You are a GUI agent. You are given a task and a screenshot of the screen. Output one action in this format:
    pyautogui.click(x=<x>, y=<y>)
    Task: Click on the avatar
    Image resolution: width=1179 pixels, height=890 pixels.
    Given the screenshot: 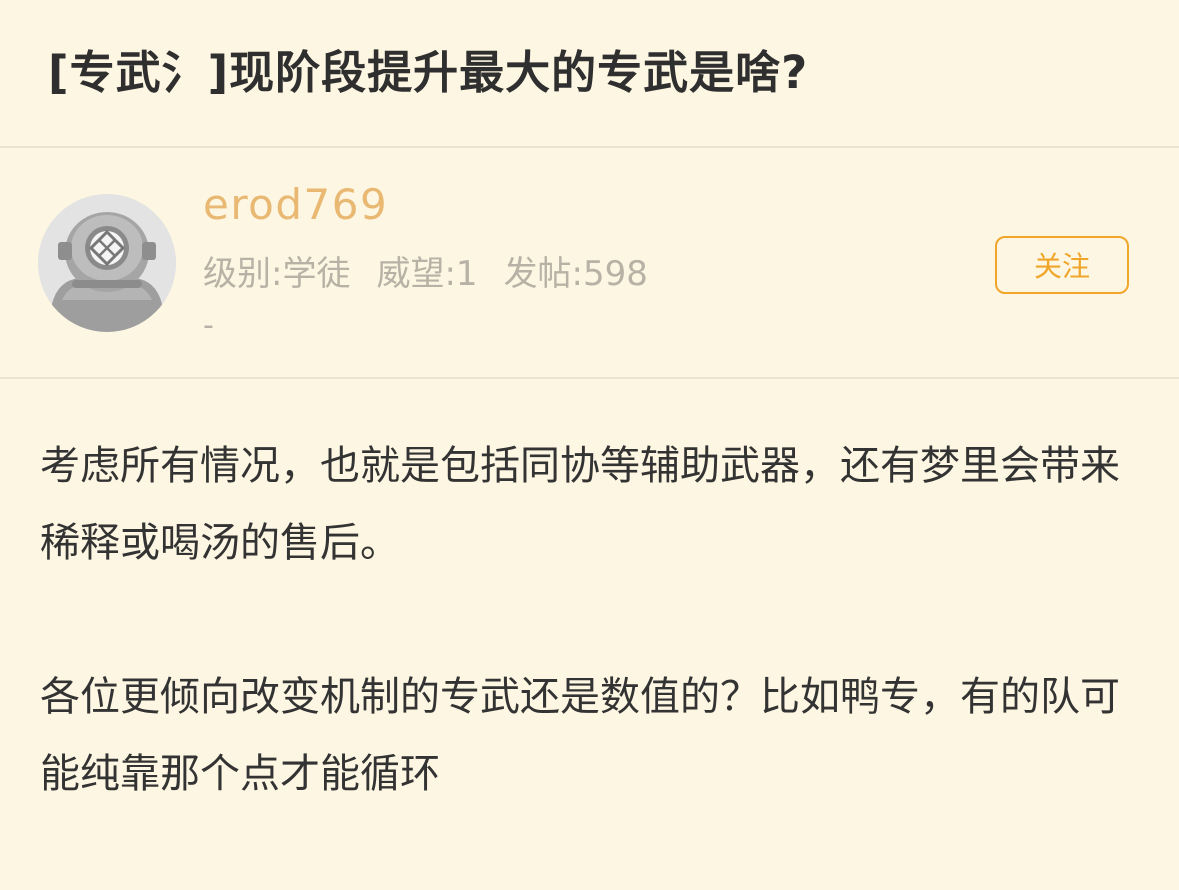 What is the action you would take?
    pyautogui.click(x=107, y=263)
    